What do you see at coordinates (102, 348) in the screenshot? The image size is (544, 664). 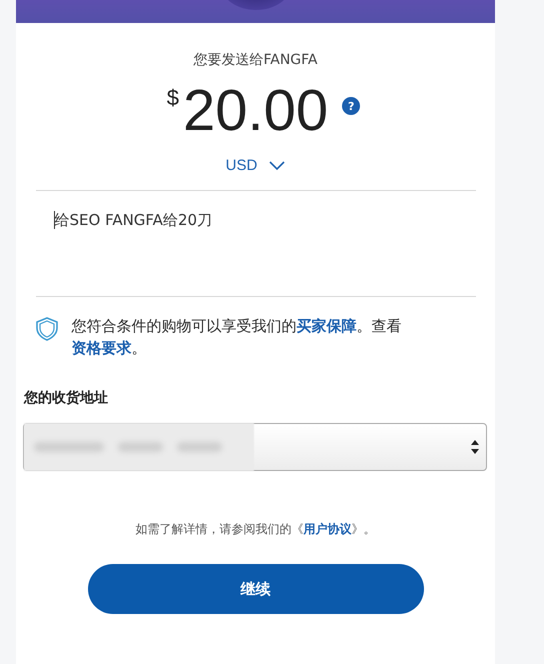 I see `link: 资格要求` at bounding box center [102, 348].